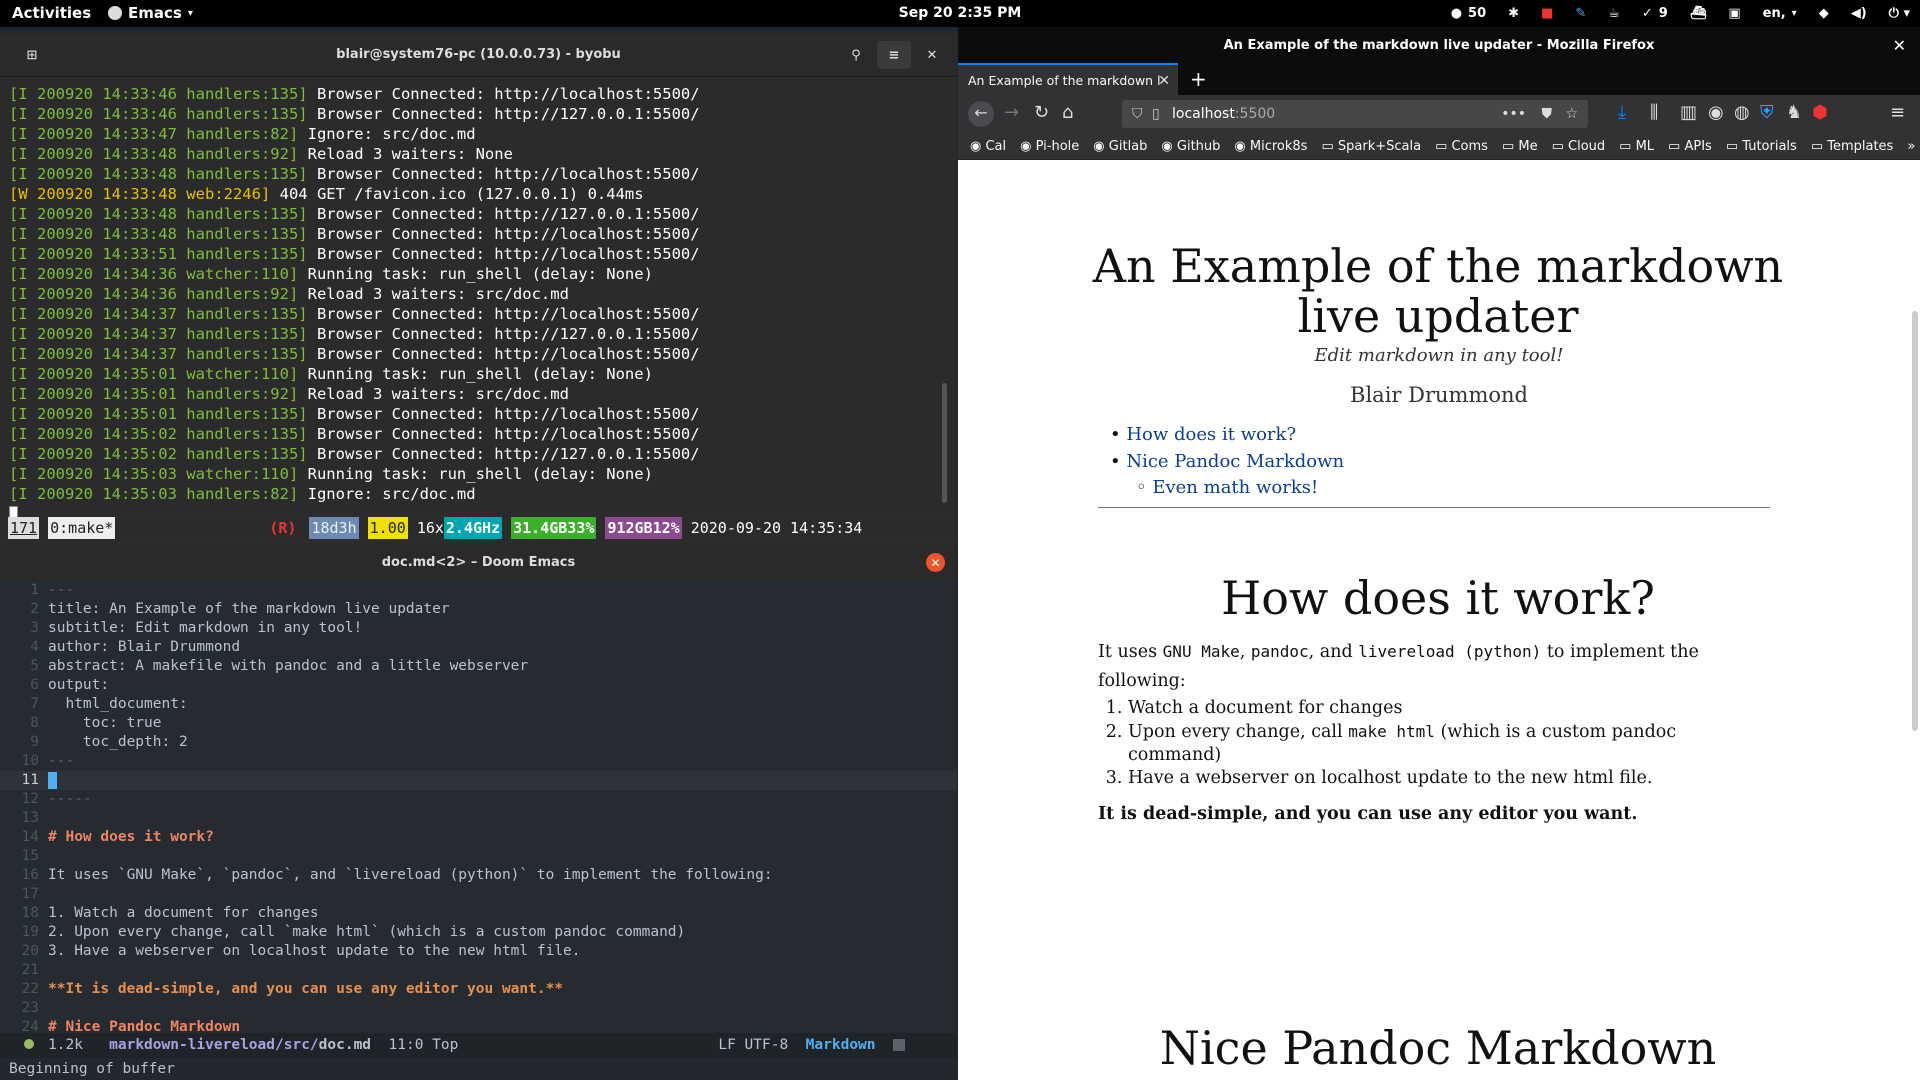  Describe the element at coordinates (82, 528) in the screenshot. I see `session-tab: 0:make*` at that location.